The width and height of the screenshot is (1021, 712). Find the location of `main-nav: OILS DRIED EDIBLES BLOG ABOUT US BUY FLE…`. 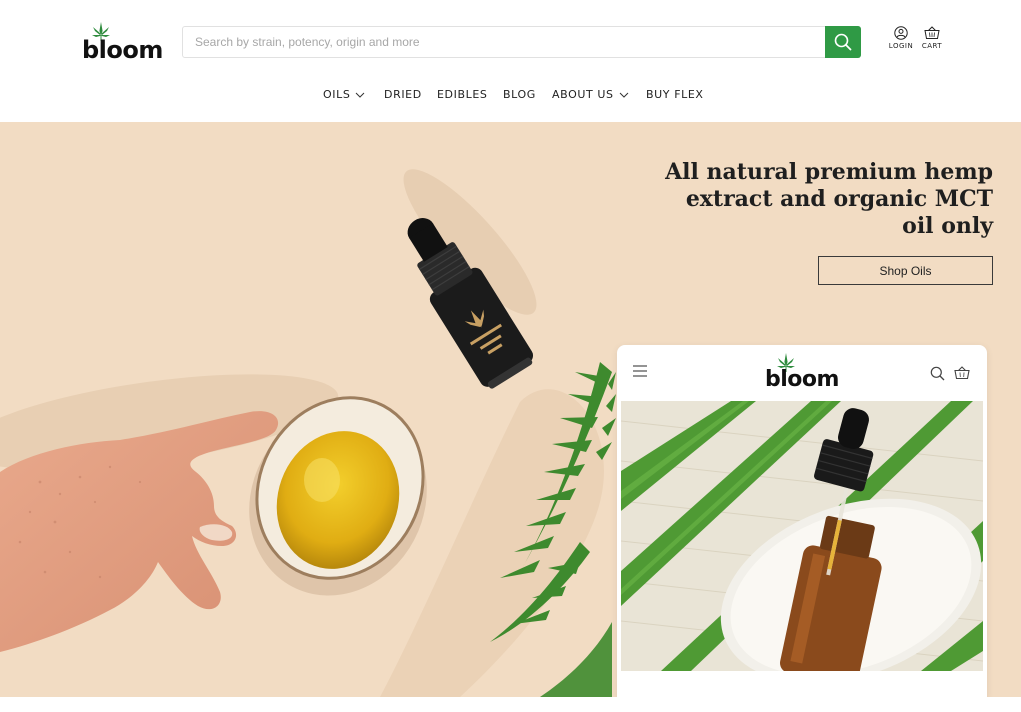

main-nav: OILS DRIED EDIBLES BLOG ABOUT US BUY FLE… is located at coordinates (510, 96).